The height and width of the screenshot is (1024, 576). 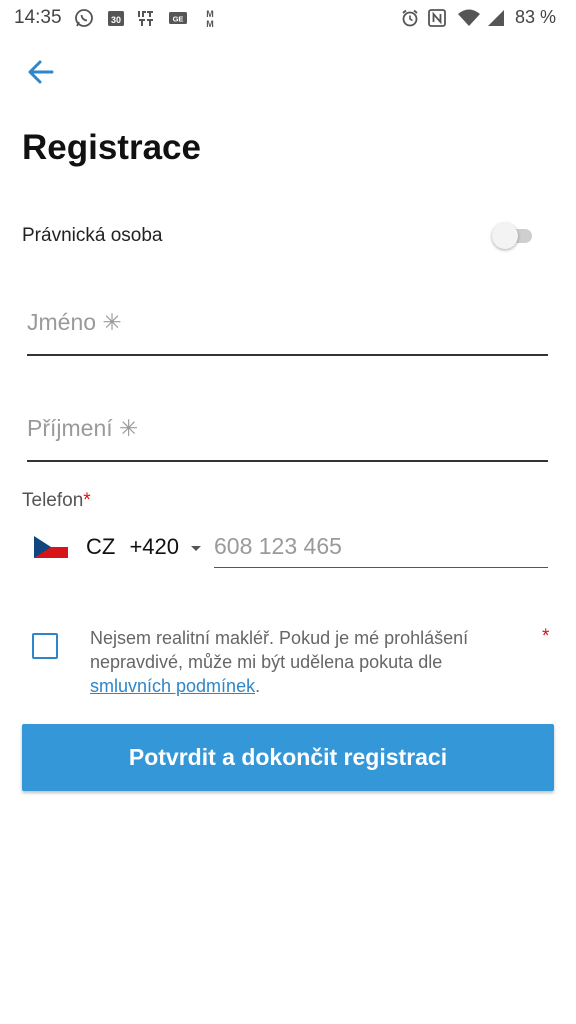 I want to click on phone-underline, so click(x=381, y=567).